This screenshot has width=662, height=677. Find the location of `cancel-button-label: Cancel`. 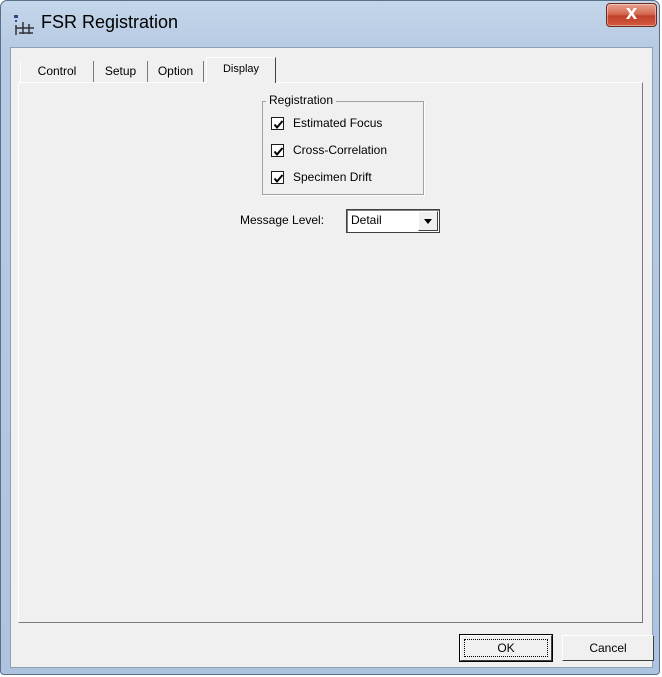

cancel-button-label: Cancel is located at coordinates (608, 648).